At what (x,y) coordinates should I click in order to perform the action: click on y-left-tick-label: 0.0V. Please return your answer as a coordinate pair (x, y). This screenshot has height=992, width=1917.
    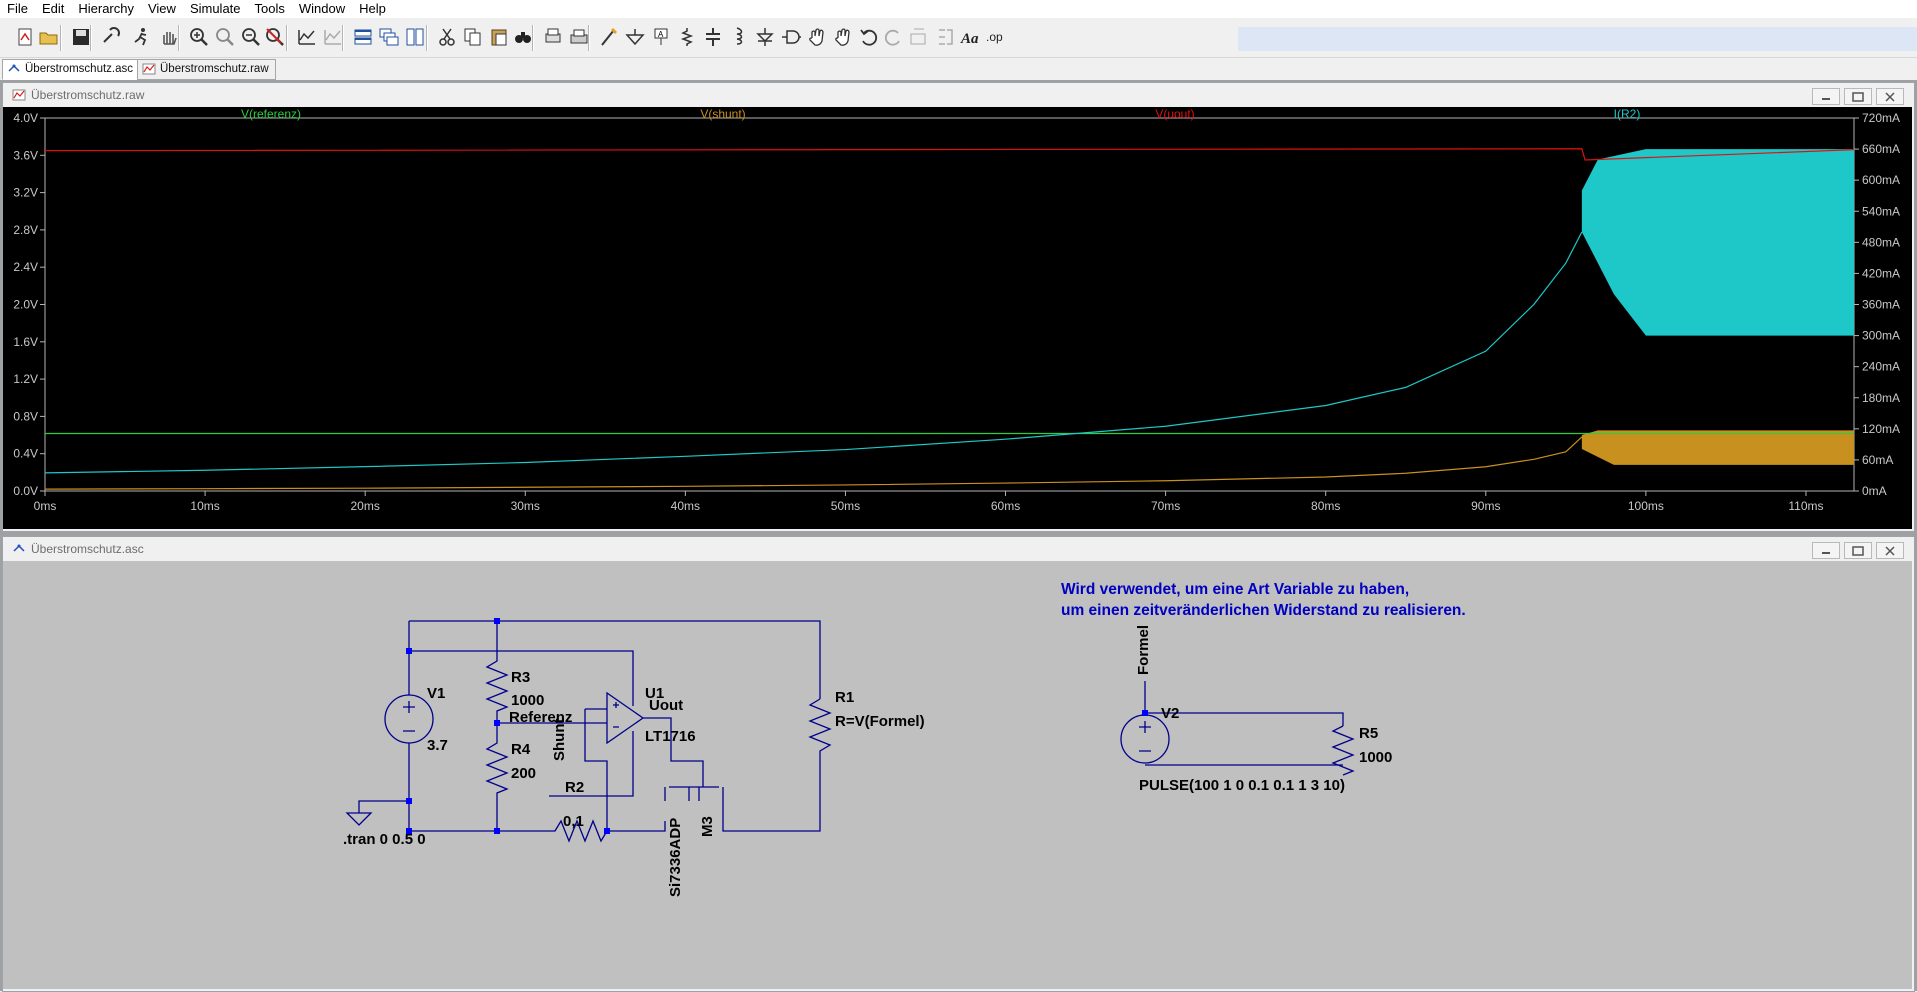
    Looking at the image, I should click on (25, 491).